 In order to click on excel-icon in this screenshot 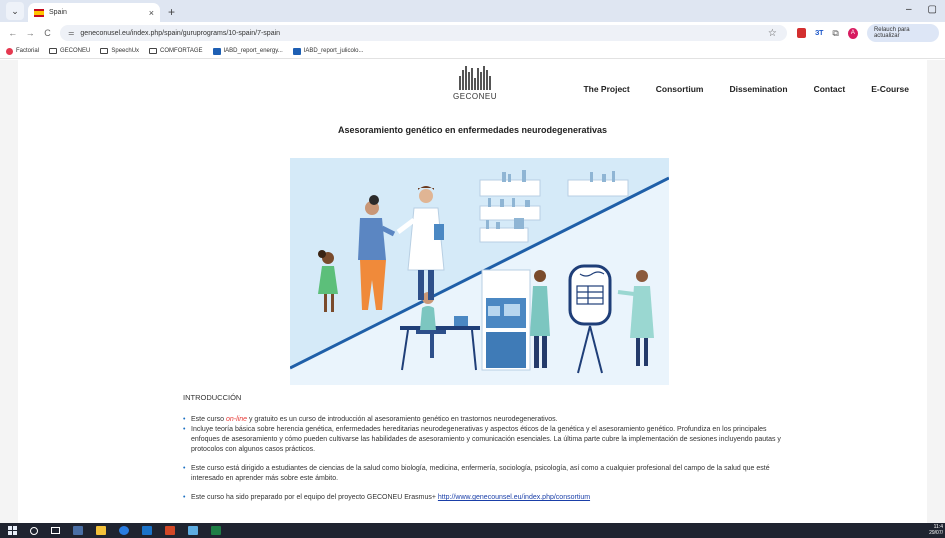, I will do `click(216, 530)`.